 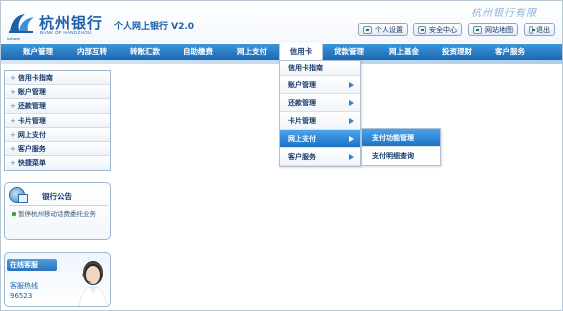 I want to click on notice-link: 暂停杭州移动话费委托业务, so click(x=59, y=214).